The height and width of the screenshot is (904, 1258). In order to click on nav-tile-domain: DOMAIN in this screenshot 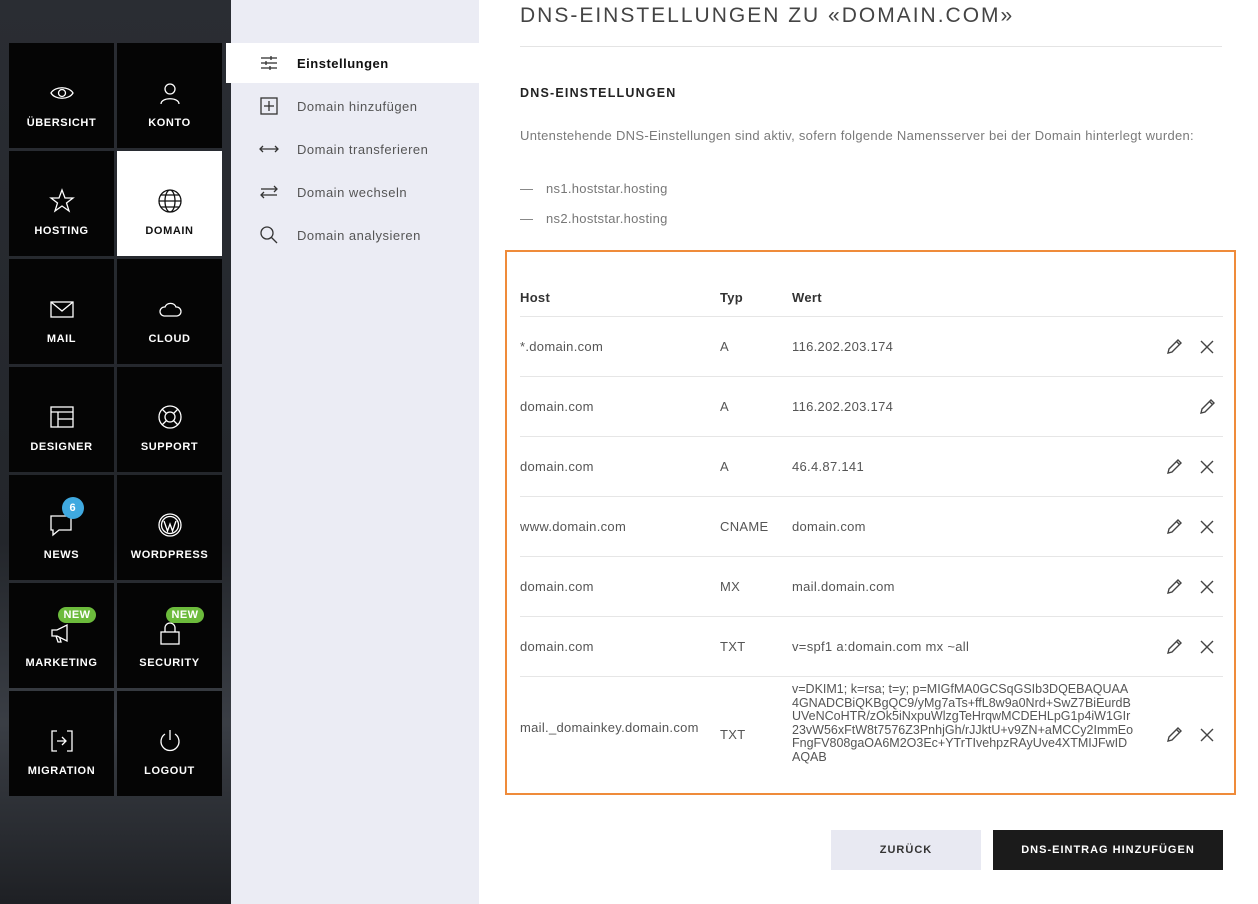, I will do `click(169, 203)`.